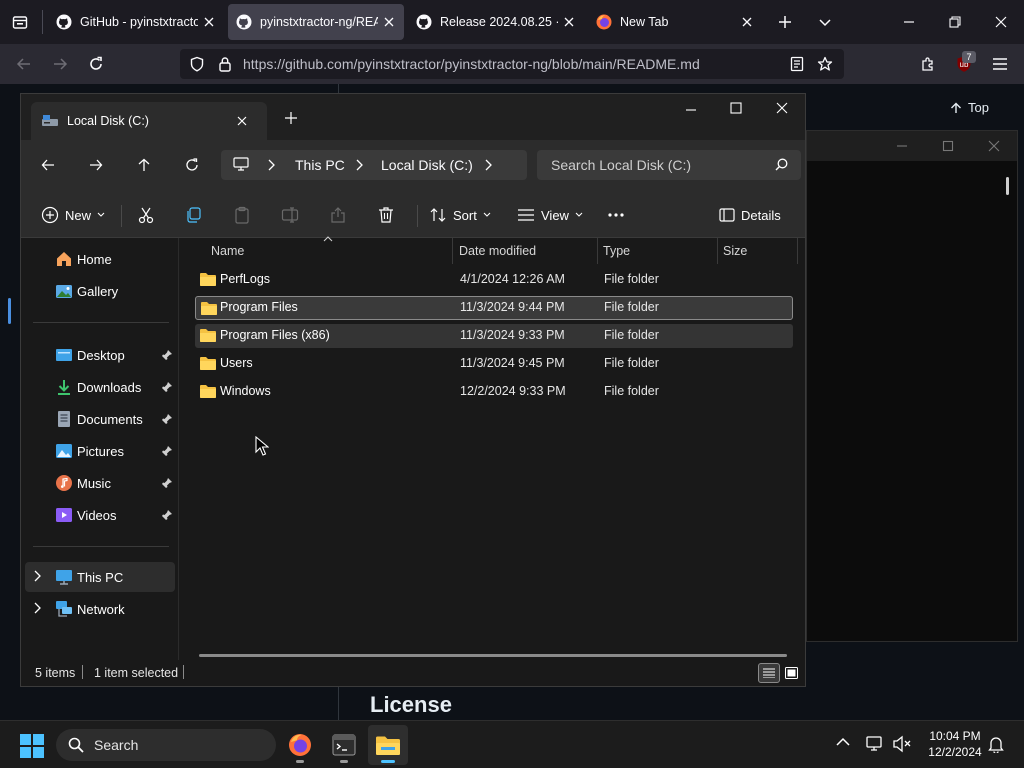 The width and height of the screenshot is (1024, 768). What do you see at coordinates (96, 64) in the screenshot?
I see `reload-icon` at bounding box center [96, 64].